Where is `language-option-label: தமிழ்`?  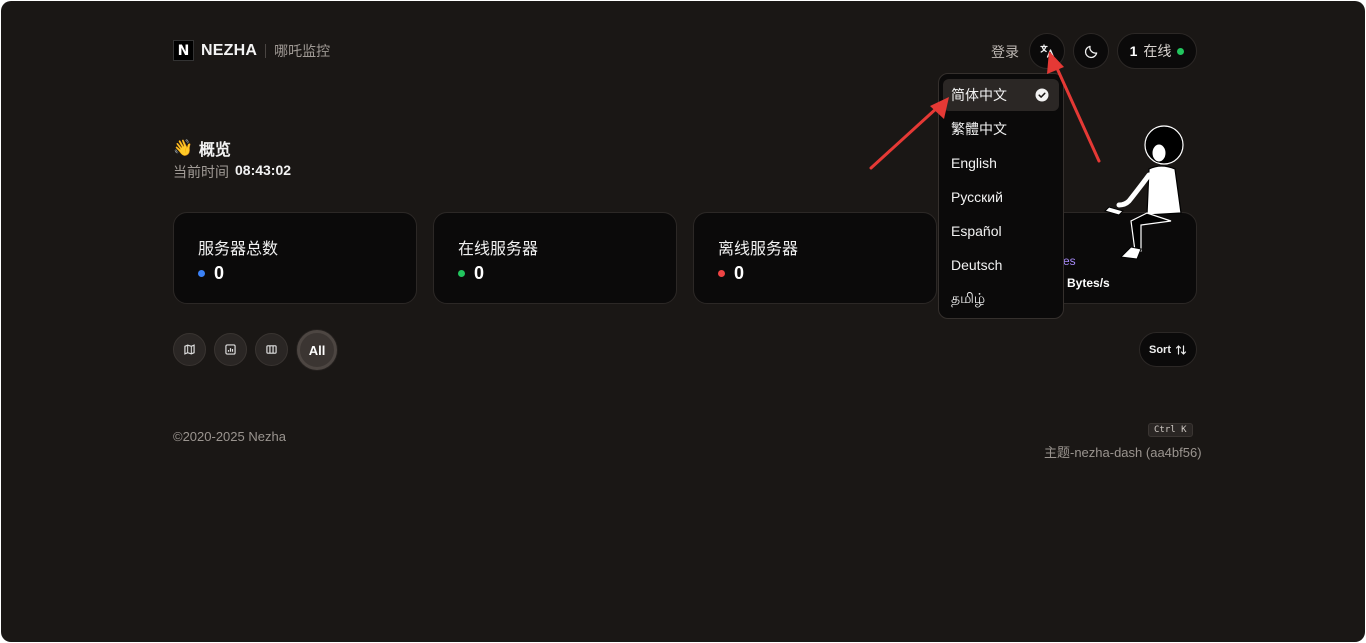 language-option-label: தமிழ் is located at coordinates (968, 297).